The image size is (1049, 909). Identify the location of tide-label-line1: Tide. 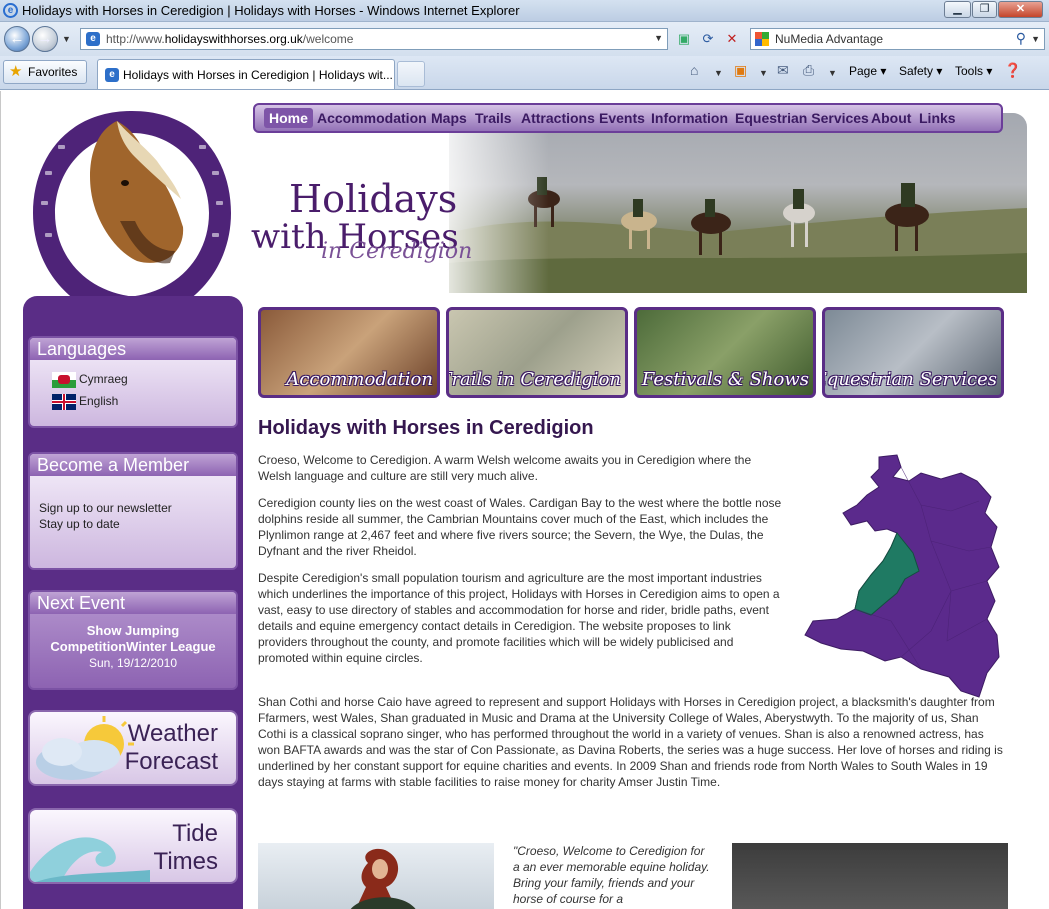
(195, 833).